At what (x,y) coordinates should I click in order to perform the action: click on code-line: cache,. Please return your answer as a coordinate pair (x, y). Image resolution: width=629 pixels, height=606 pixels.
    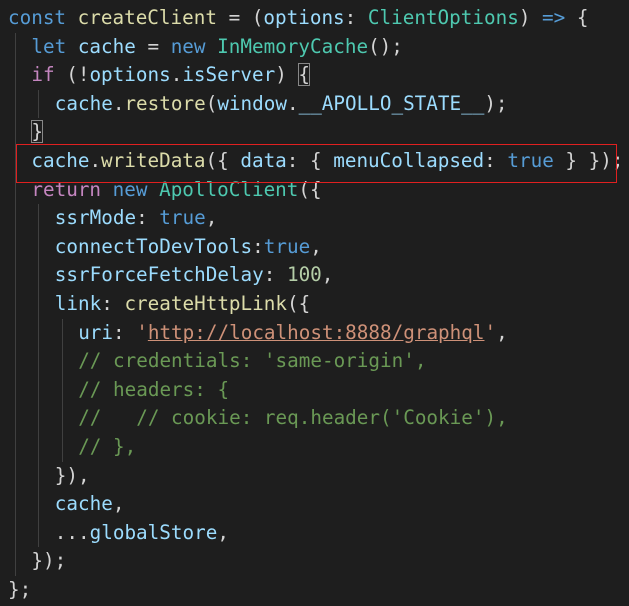
    Looking at the image, I should click on (90, 504).